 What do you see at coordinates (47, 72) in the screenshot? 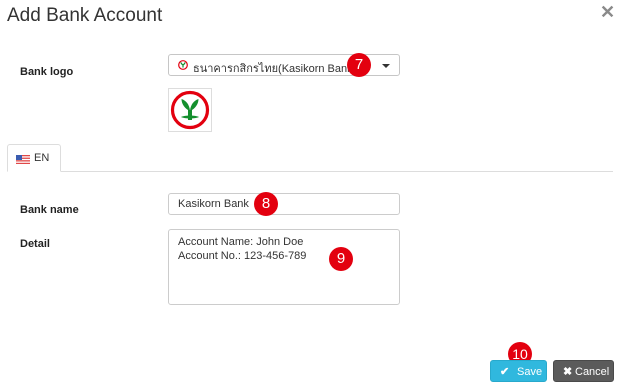
I see `bank-logo-label: Bank logo` at bounding box center [47, 72].